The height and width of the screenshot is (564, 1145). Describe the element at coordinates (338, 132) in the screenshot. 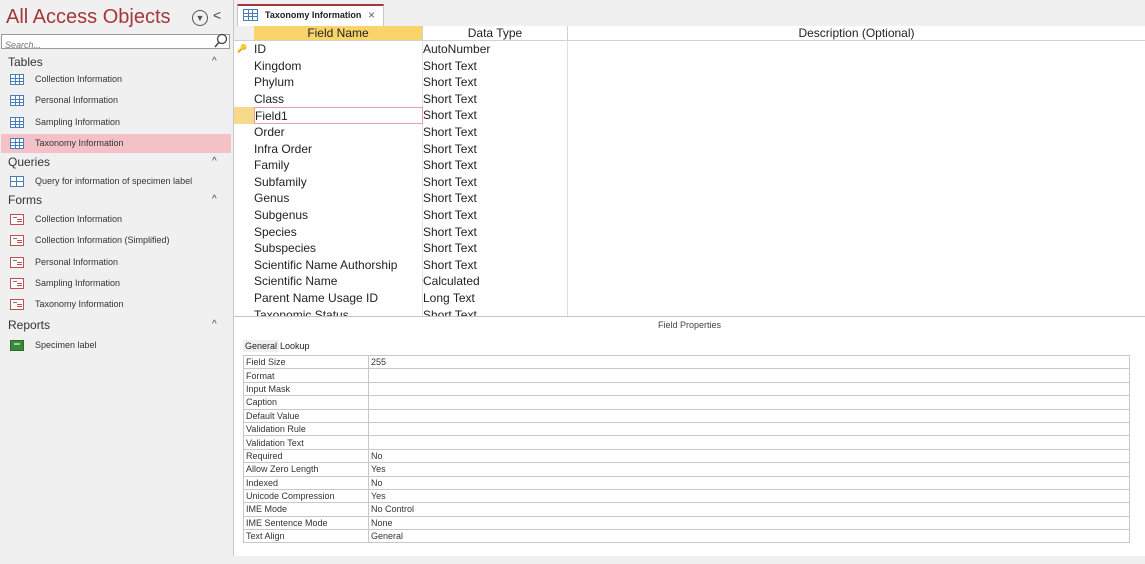

I see `field-name-cell: Order` at that location.